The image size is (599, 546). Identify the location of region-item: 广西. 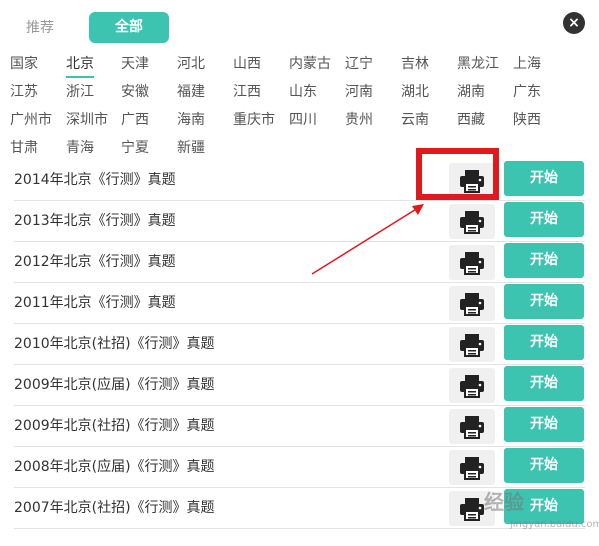
(135, 121).